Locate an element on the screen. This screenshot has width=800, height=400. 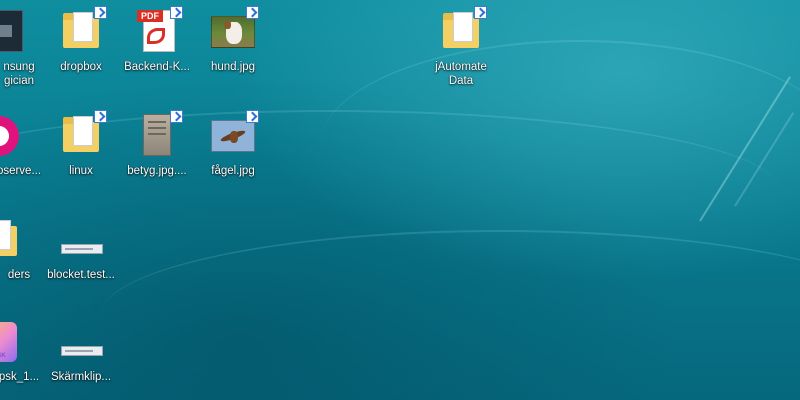
icon-label: jAutomate Data is located at coordinates (461, 74).